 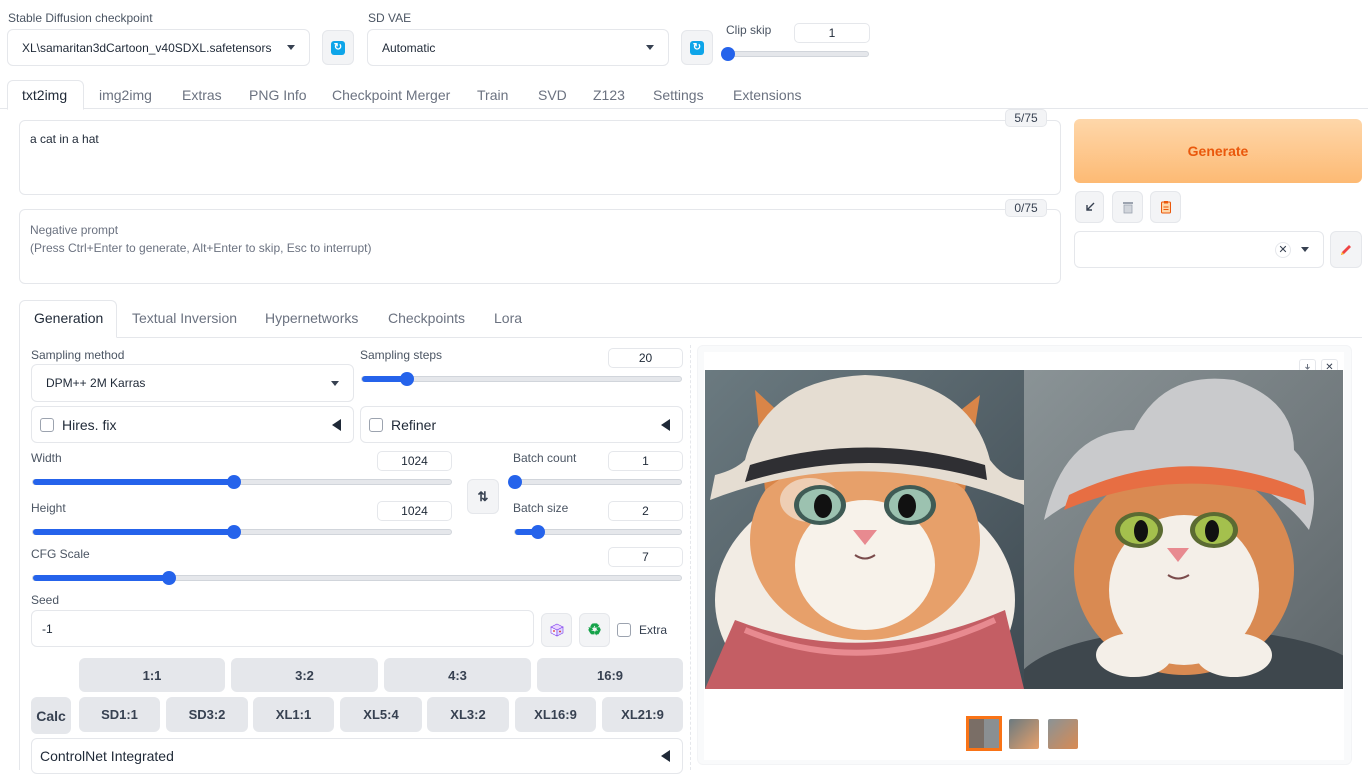 What do you see at coordinates (409, 47) in the screenshot?
I see `vae-value: Automatic` at bounding box center [409, 47].